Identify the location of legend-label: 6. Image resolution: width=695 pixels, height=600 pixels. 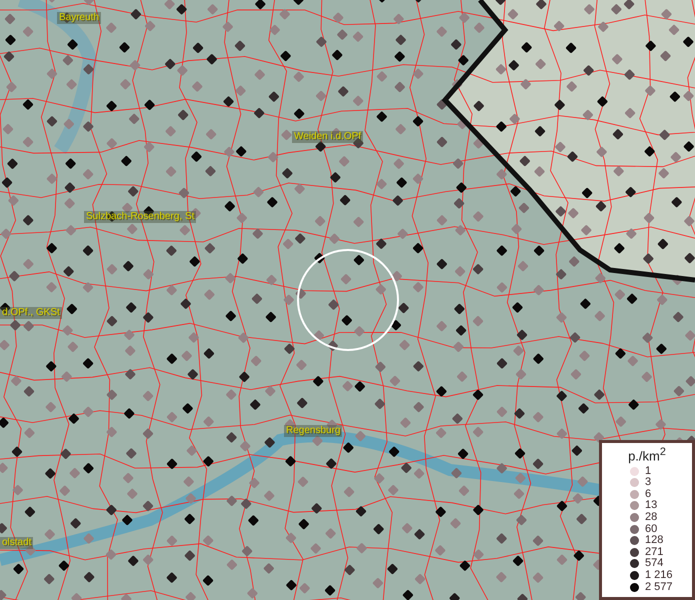
(648, 494).